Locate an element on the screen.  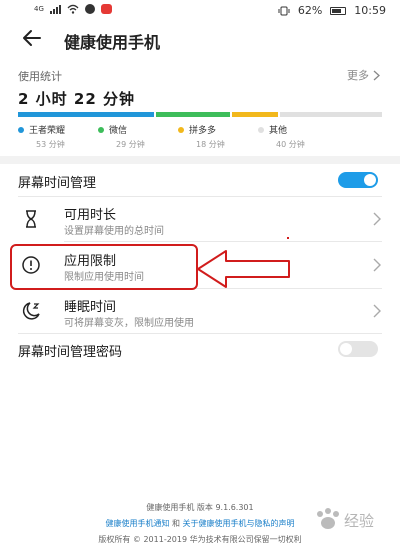
more-link: 更多 is located at coordinates (363, 75).